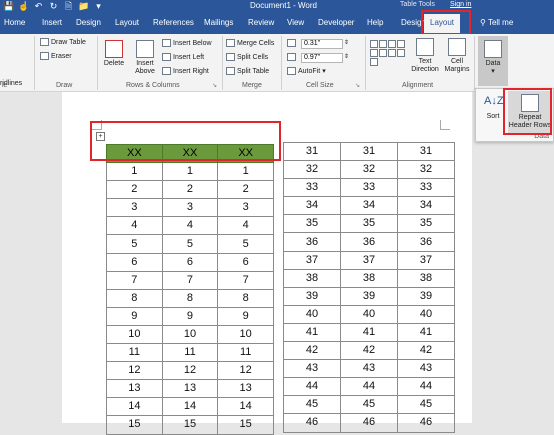  Describe the element at coordinates (261, 22) in the screenshot. I see `tab-review: Review` at that location.